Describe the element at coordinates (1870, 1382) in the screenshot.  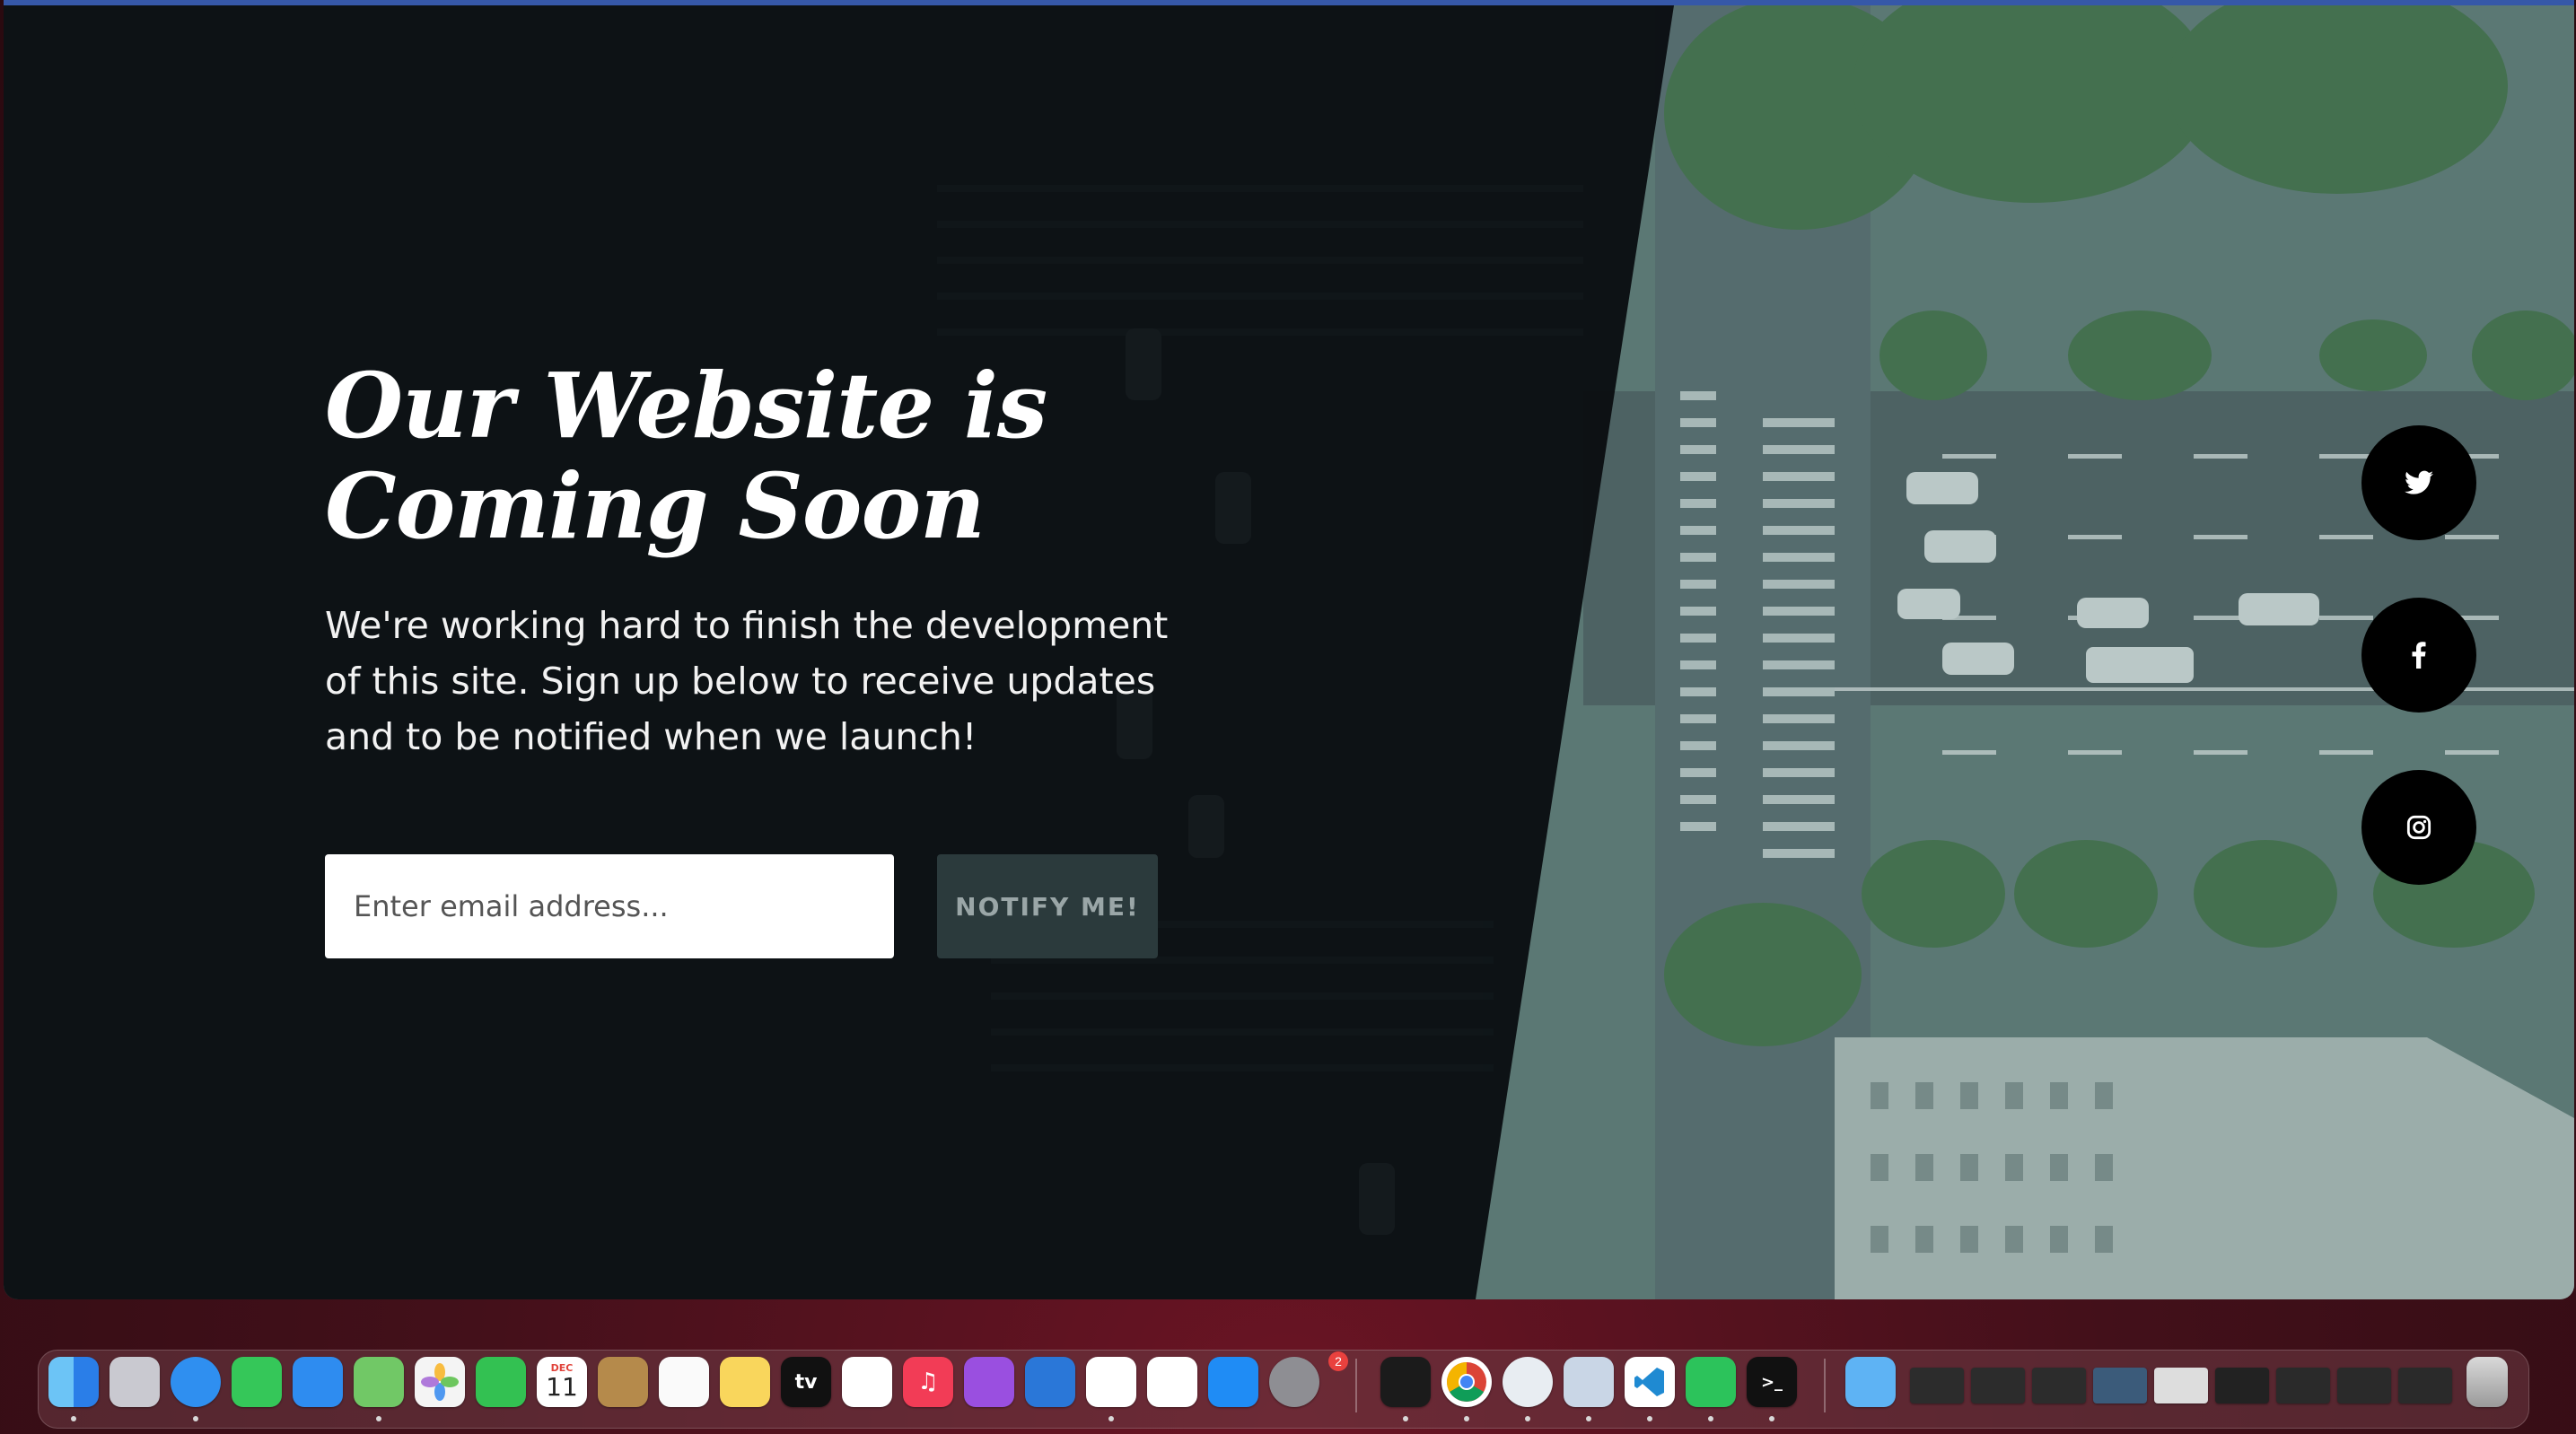
I see `downloads-folder-icon` at that location.